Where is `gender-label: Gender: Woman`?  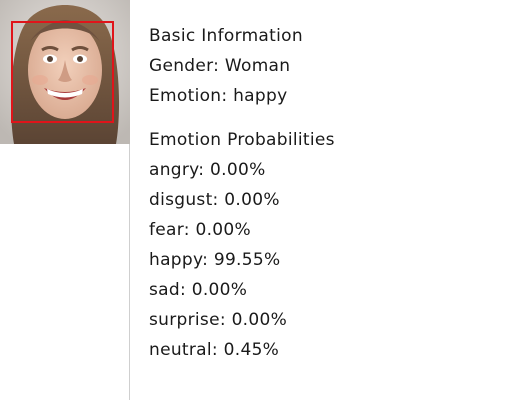 gender-label: Gender: Woman is located at coordinates (220, 66).